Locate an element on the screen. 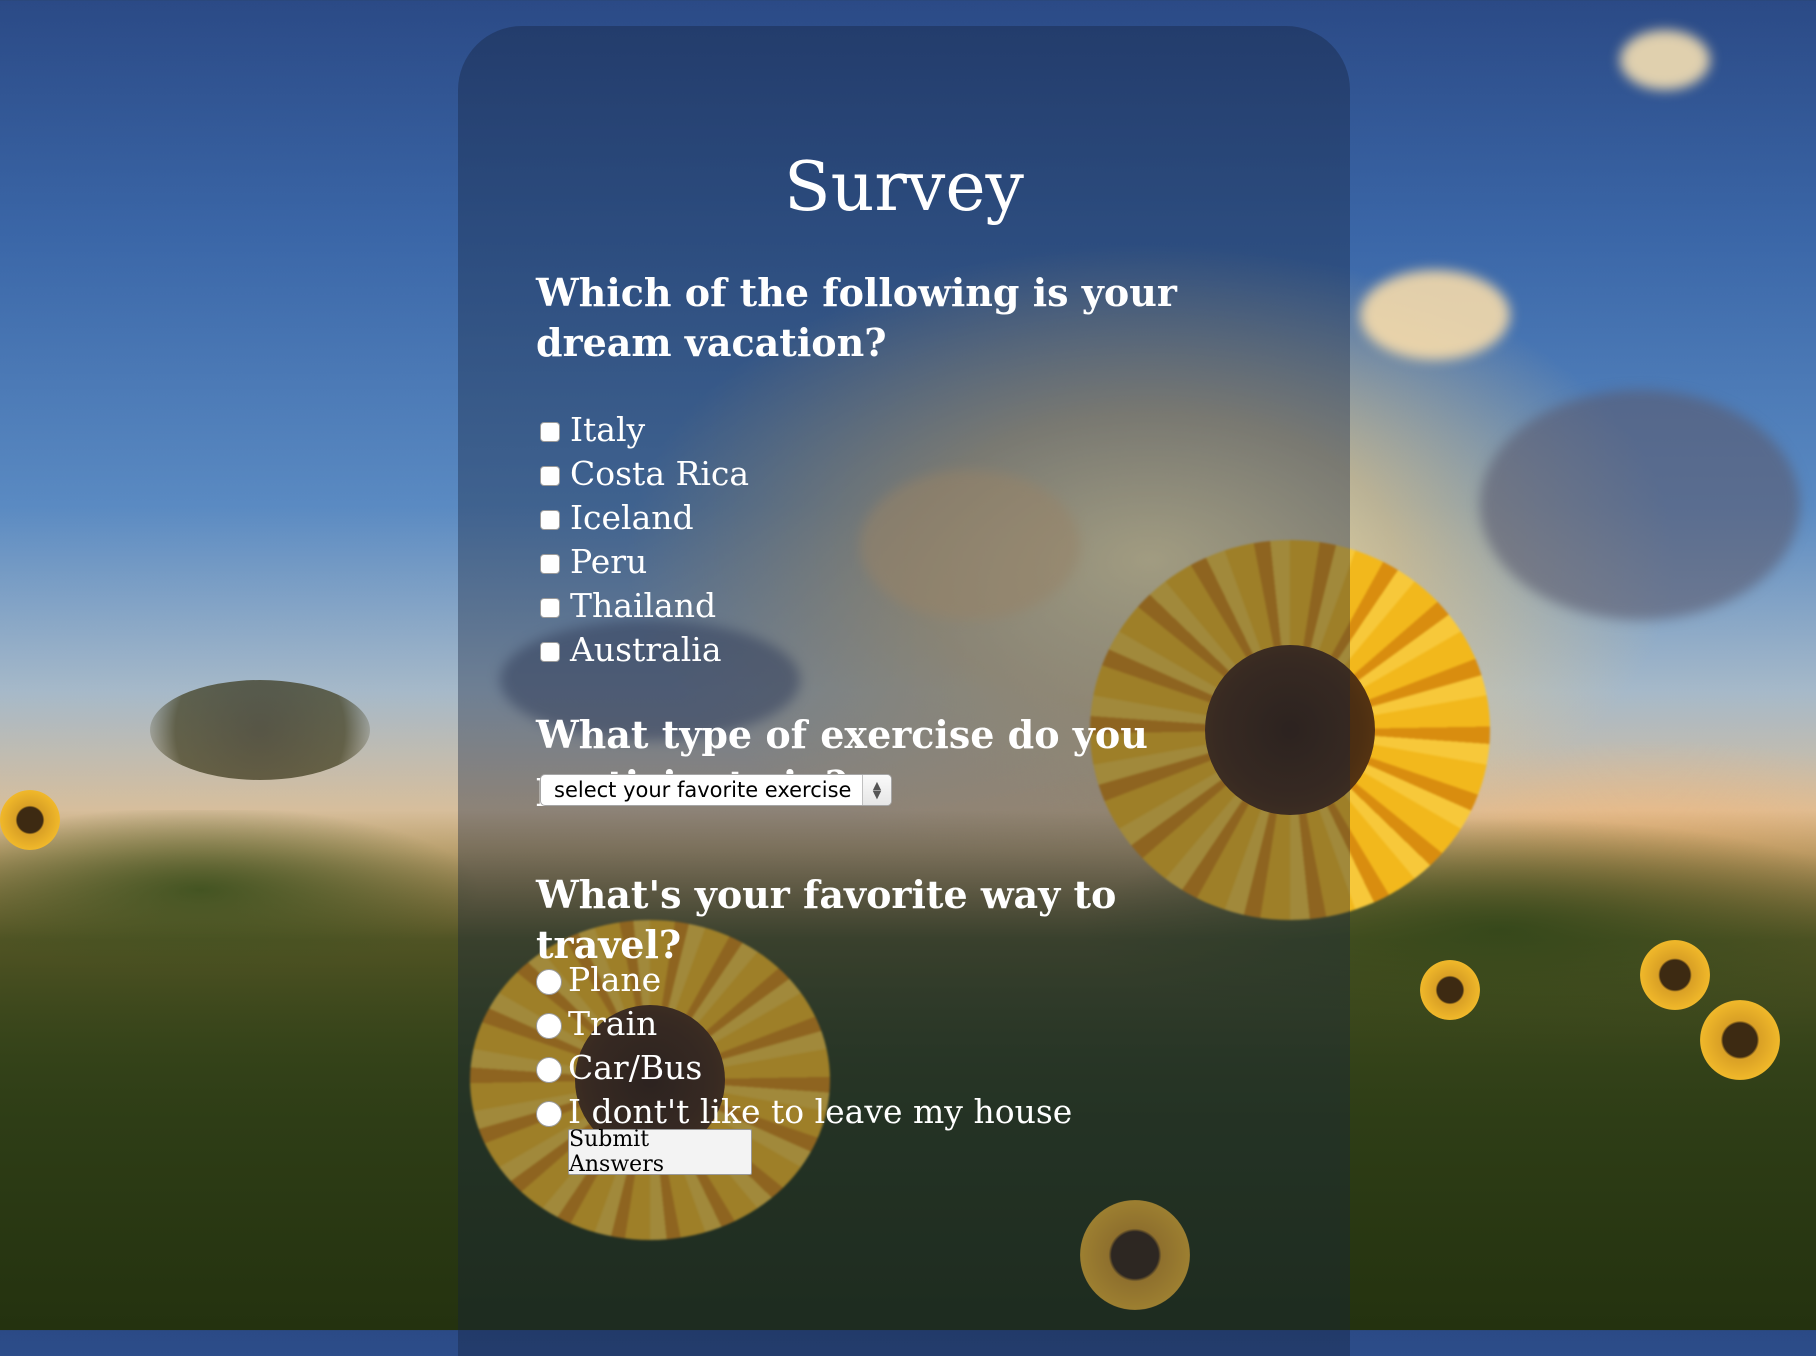  checkbox-option: Iceland is located at coordinates (617, 518).